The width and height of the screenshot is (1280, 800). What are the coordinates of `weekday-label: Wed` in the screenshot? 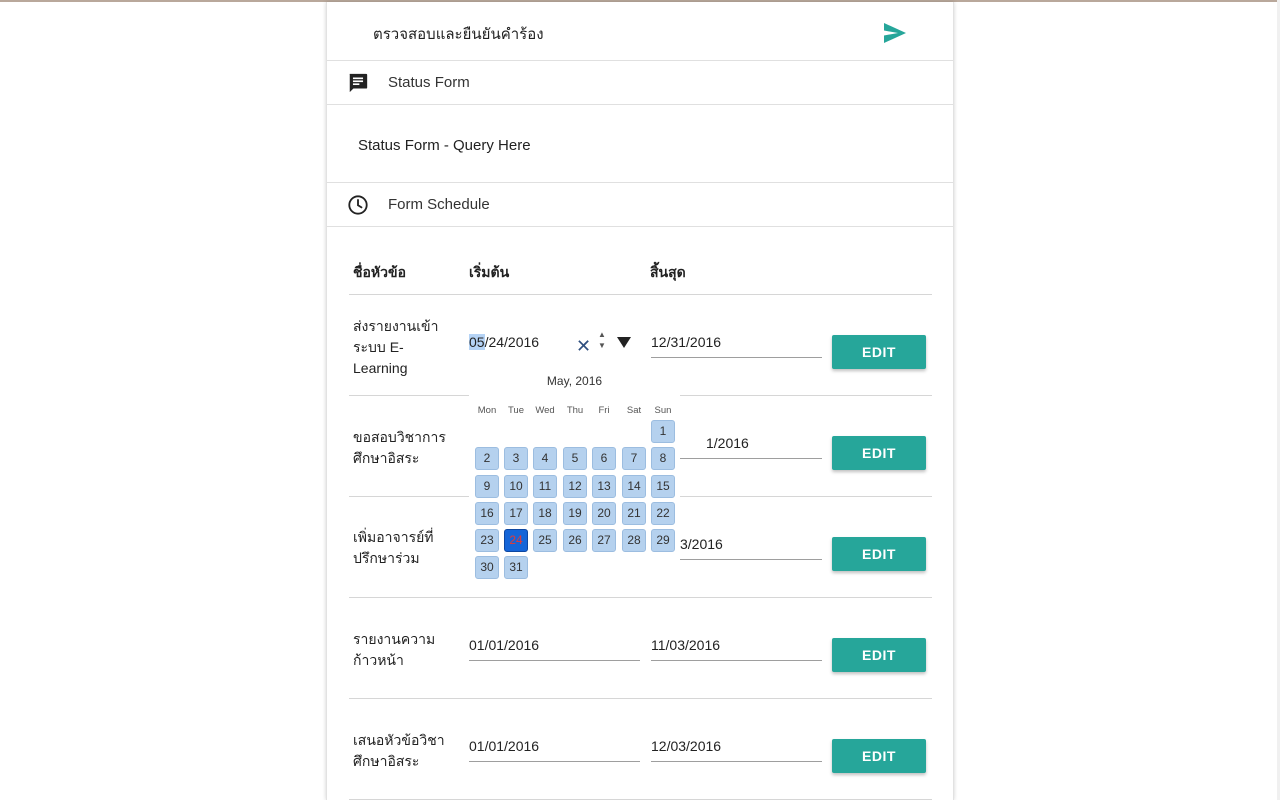 It's located at (545, 410).